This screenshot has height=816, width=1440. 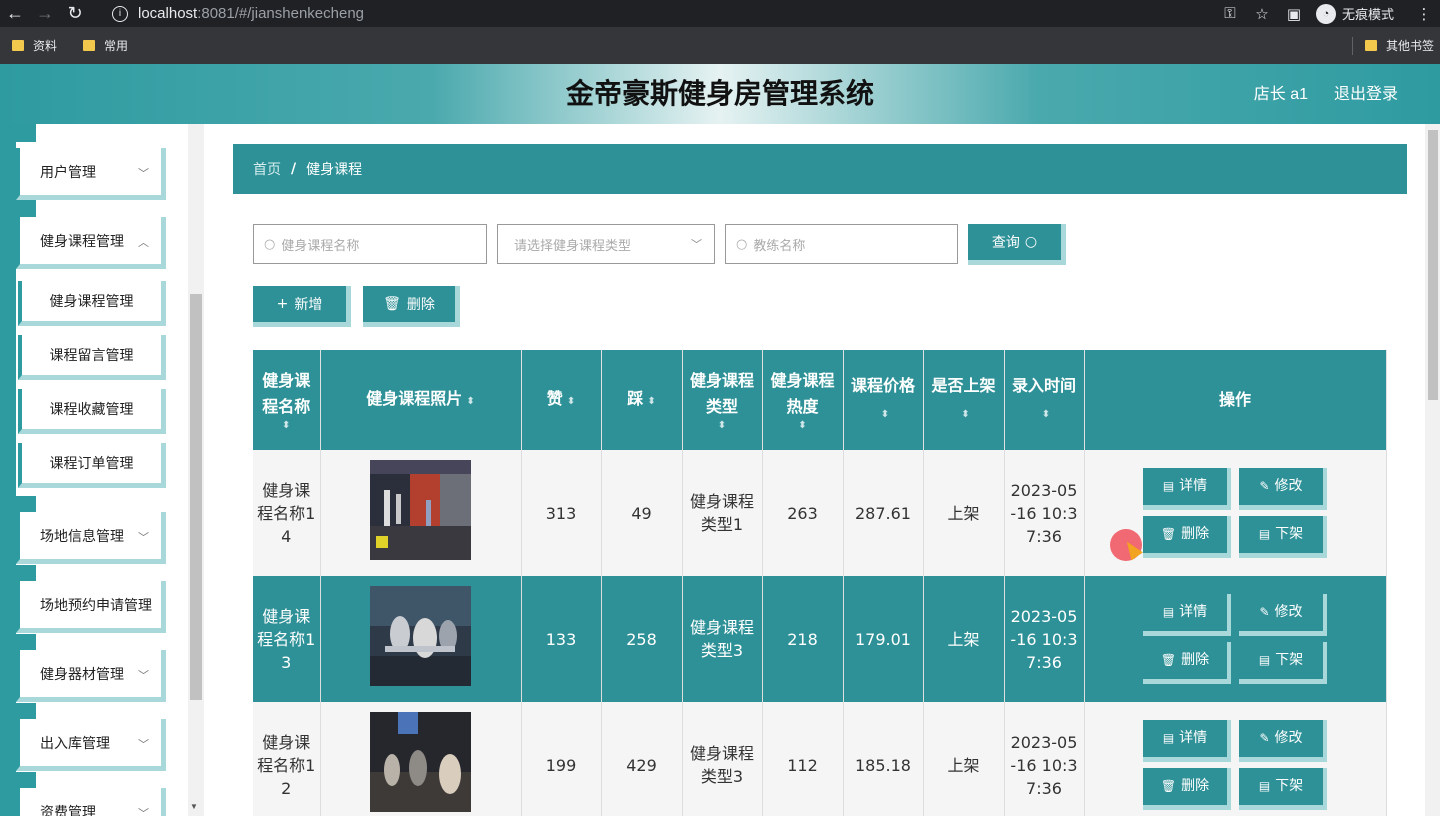 What do you see at coordinates (722, 513) in the screenshot?
I see `cell-type: 健身课程类型1` at bounding box center [722, 513].